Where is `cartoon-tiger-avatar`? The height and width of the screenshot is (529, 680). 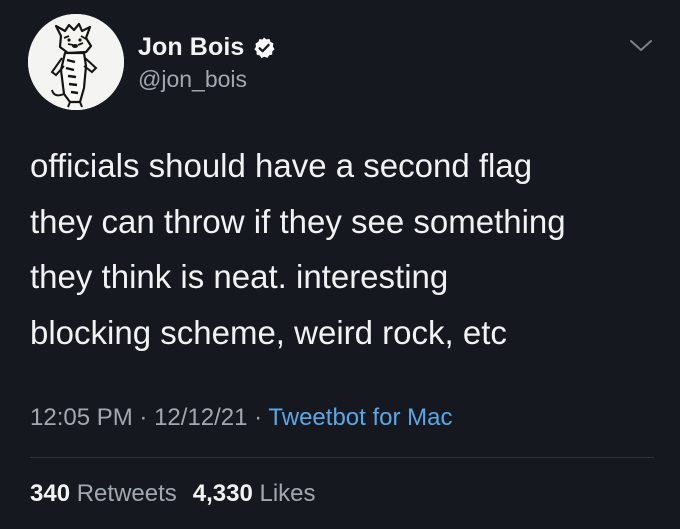 cartoon-tiger-avatar is located at coordinates (76, 62).